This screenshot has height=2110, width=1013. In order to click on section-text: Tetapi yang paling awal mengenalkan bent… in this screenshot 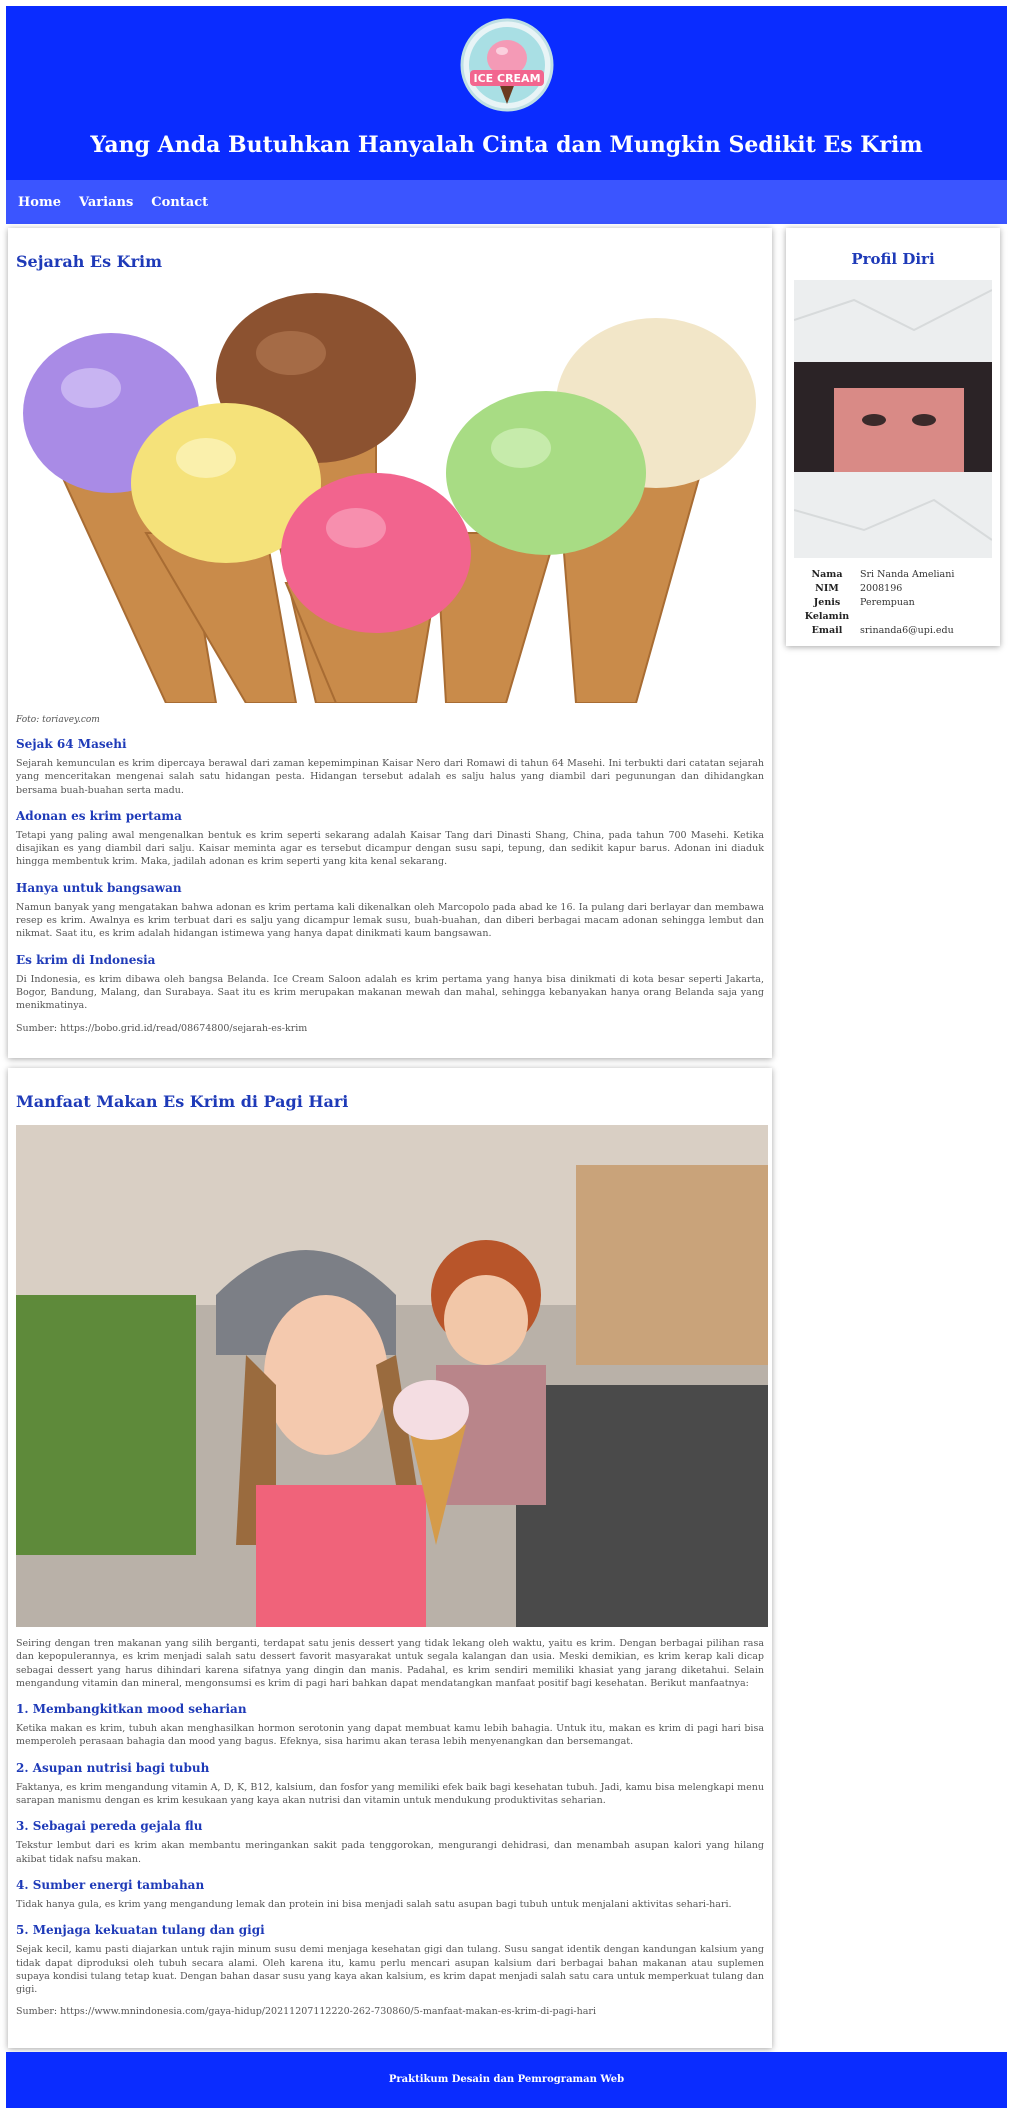, I will do `click(390, 848)`.